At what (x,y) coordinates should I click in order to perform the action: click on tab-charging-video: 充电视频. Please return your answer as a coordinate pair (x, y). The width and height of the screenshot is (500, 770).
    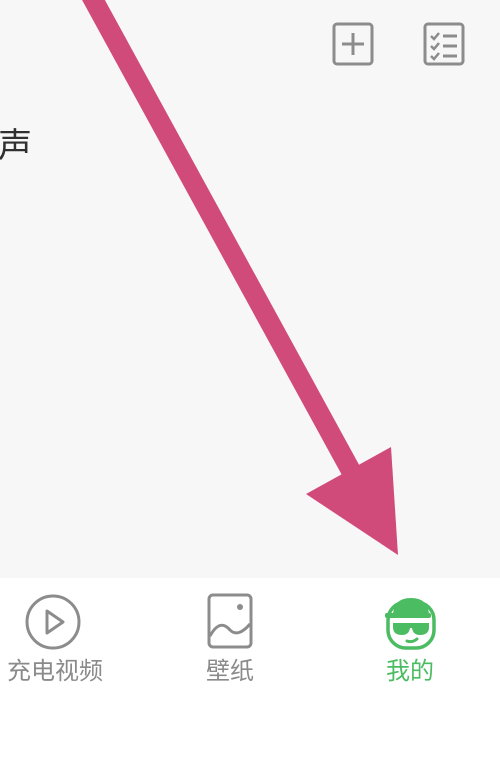
    Looking at the image, I should click on (70, 638).